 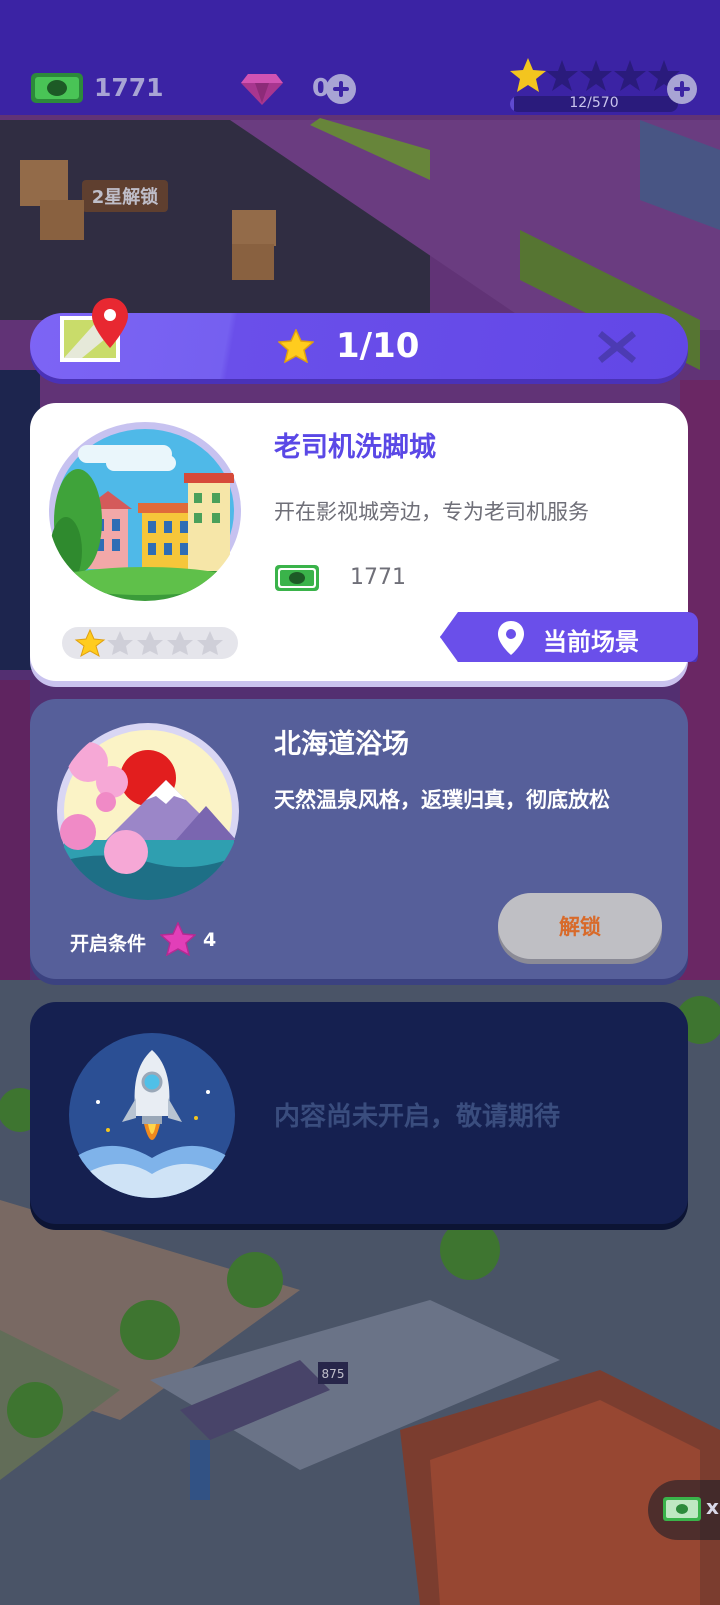 I want to click on location-count: 1/10, so click(x=378, y=346).